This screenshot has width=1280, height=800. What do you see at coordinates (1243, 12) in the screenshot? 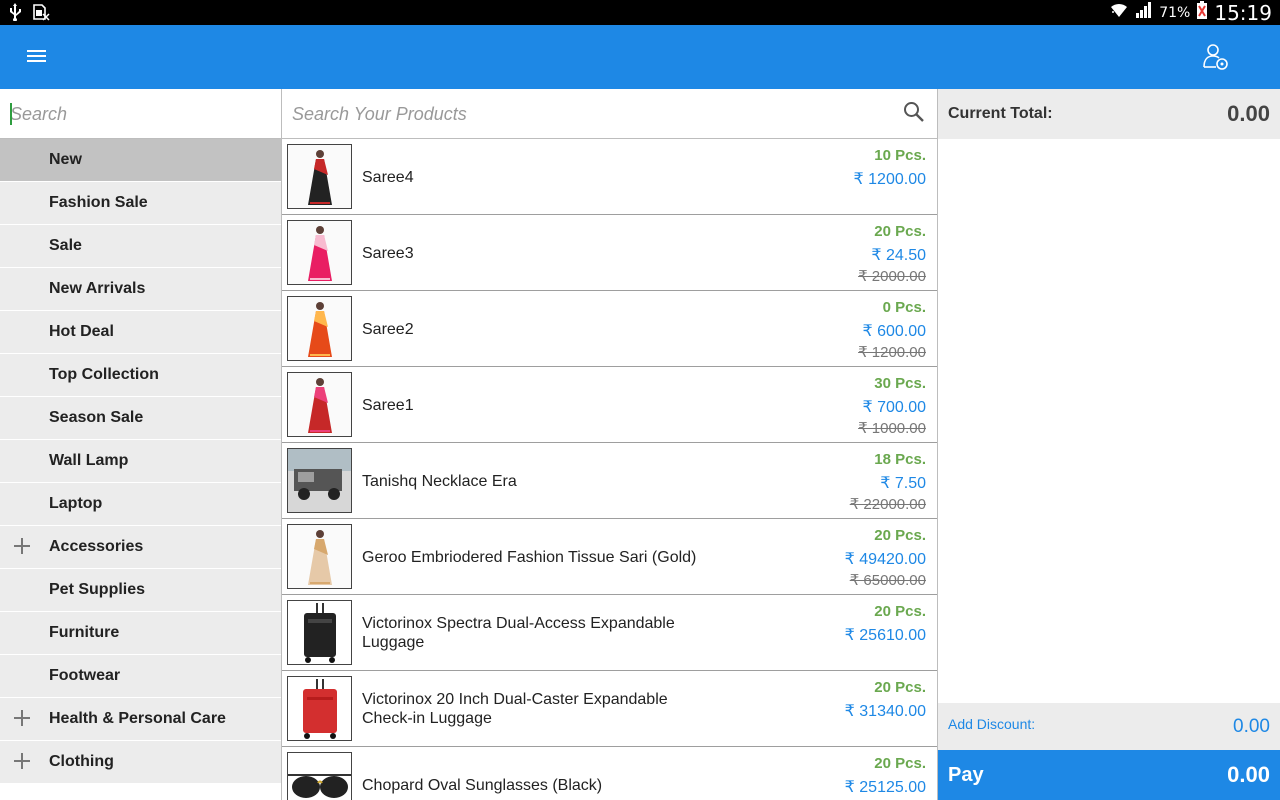
I see `clock: 15:19` at bounding box center [1243, 12].